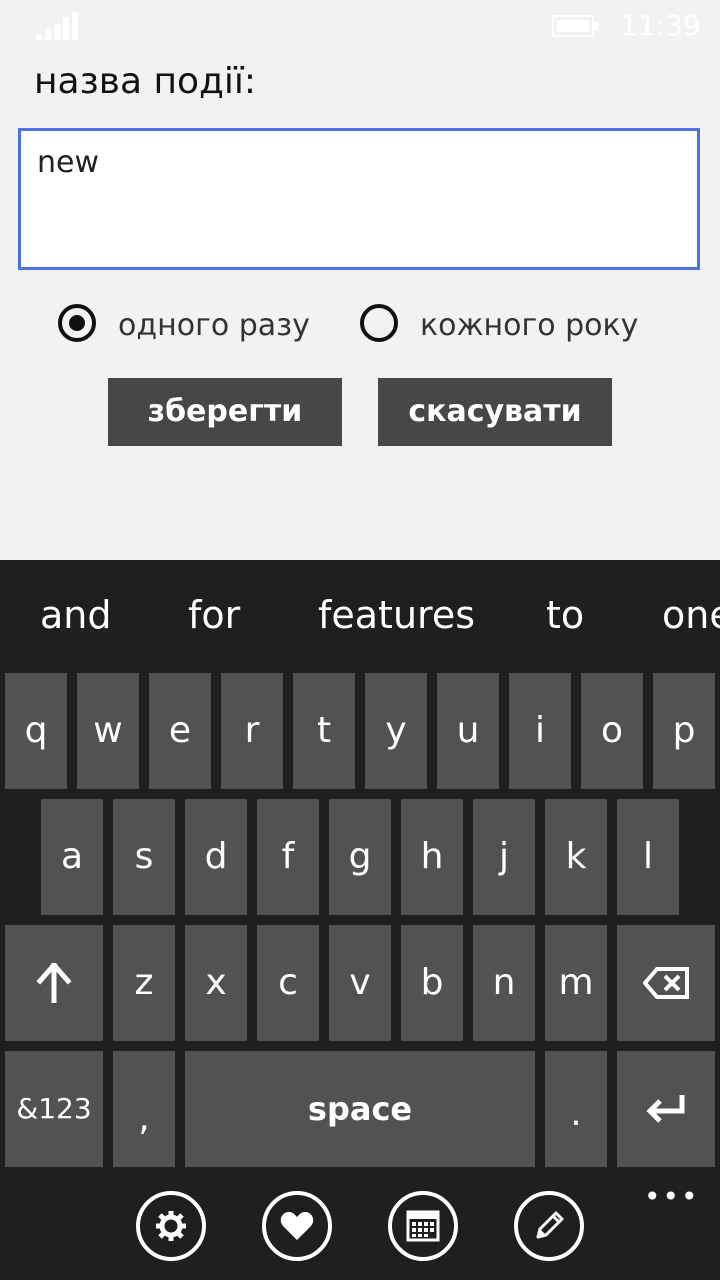  Describe the element at coordinates (504, 983) in the screenshot. I see `key: n` at that location.